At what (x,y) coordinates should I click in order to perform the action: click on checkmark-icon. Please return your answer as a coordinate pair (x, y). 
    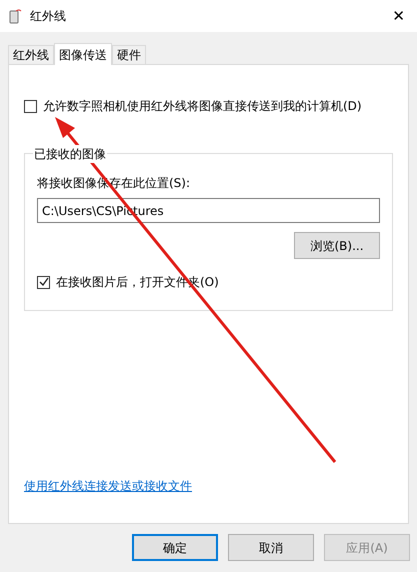
    Looking at the image, I should click on (43, 282).